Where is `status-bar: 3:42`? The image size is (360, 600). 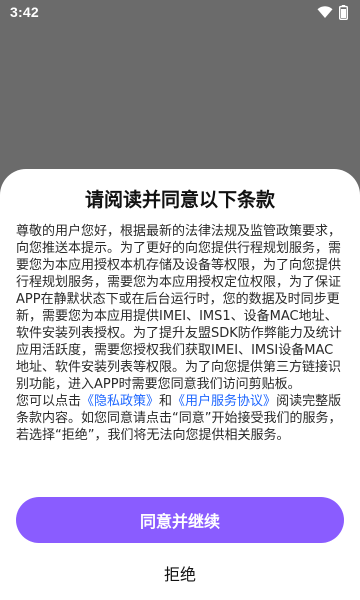
status-bar: 3:42 is located at coordinates (180, 12).